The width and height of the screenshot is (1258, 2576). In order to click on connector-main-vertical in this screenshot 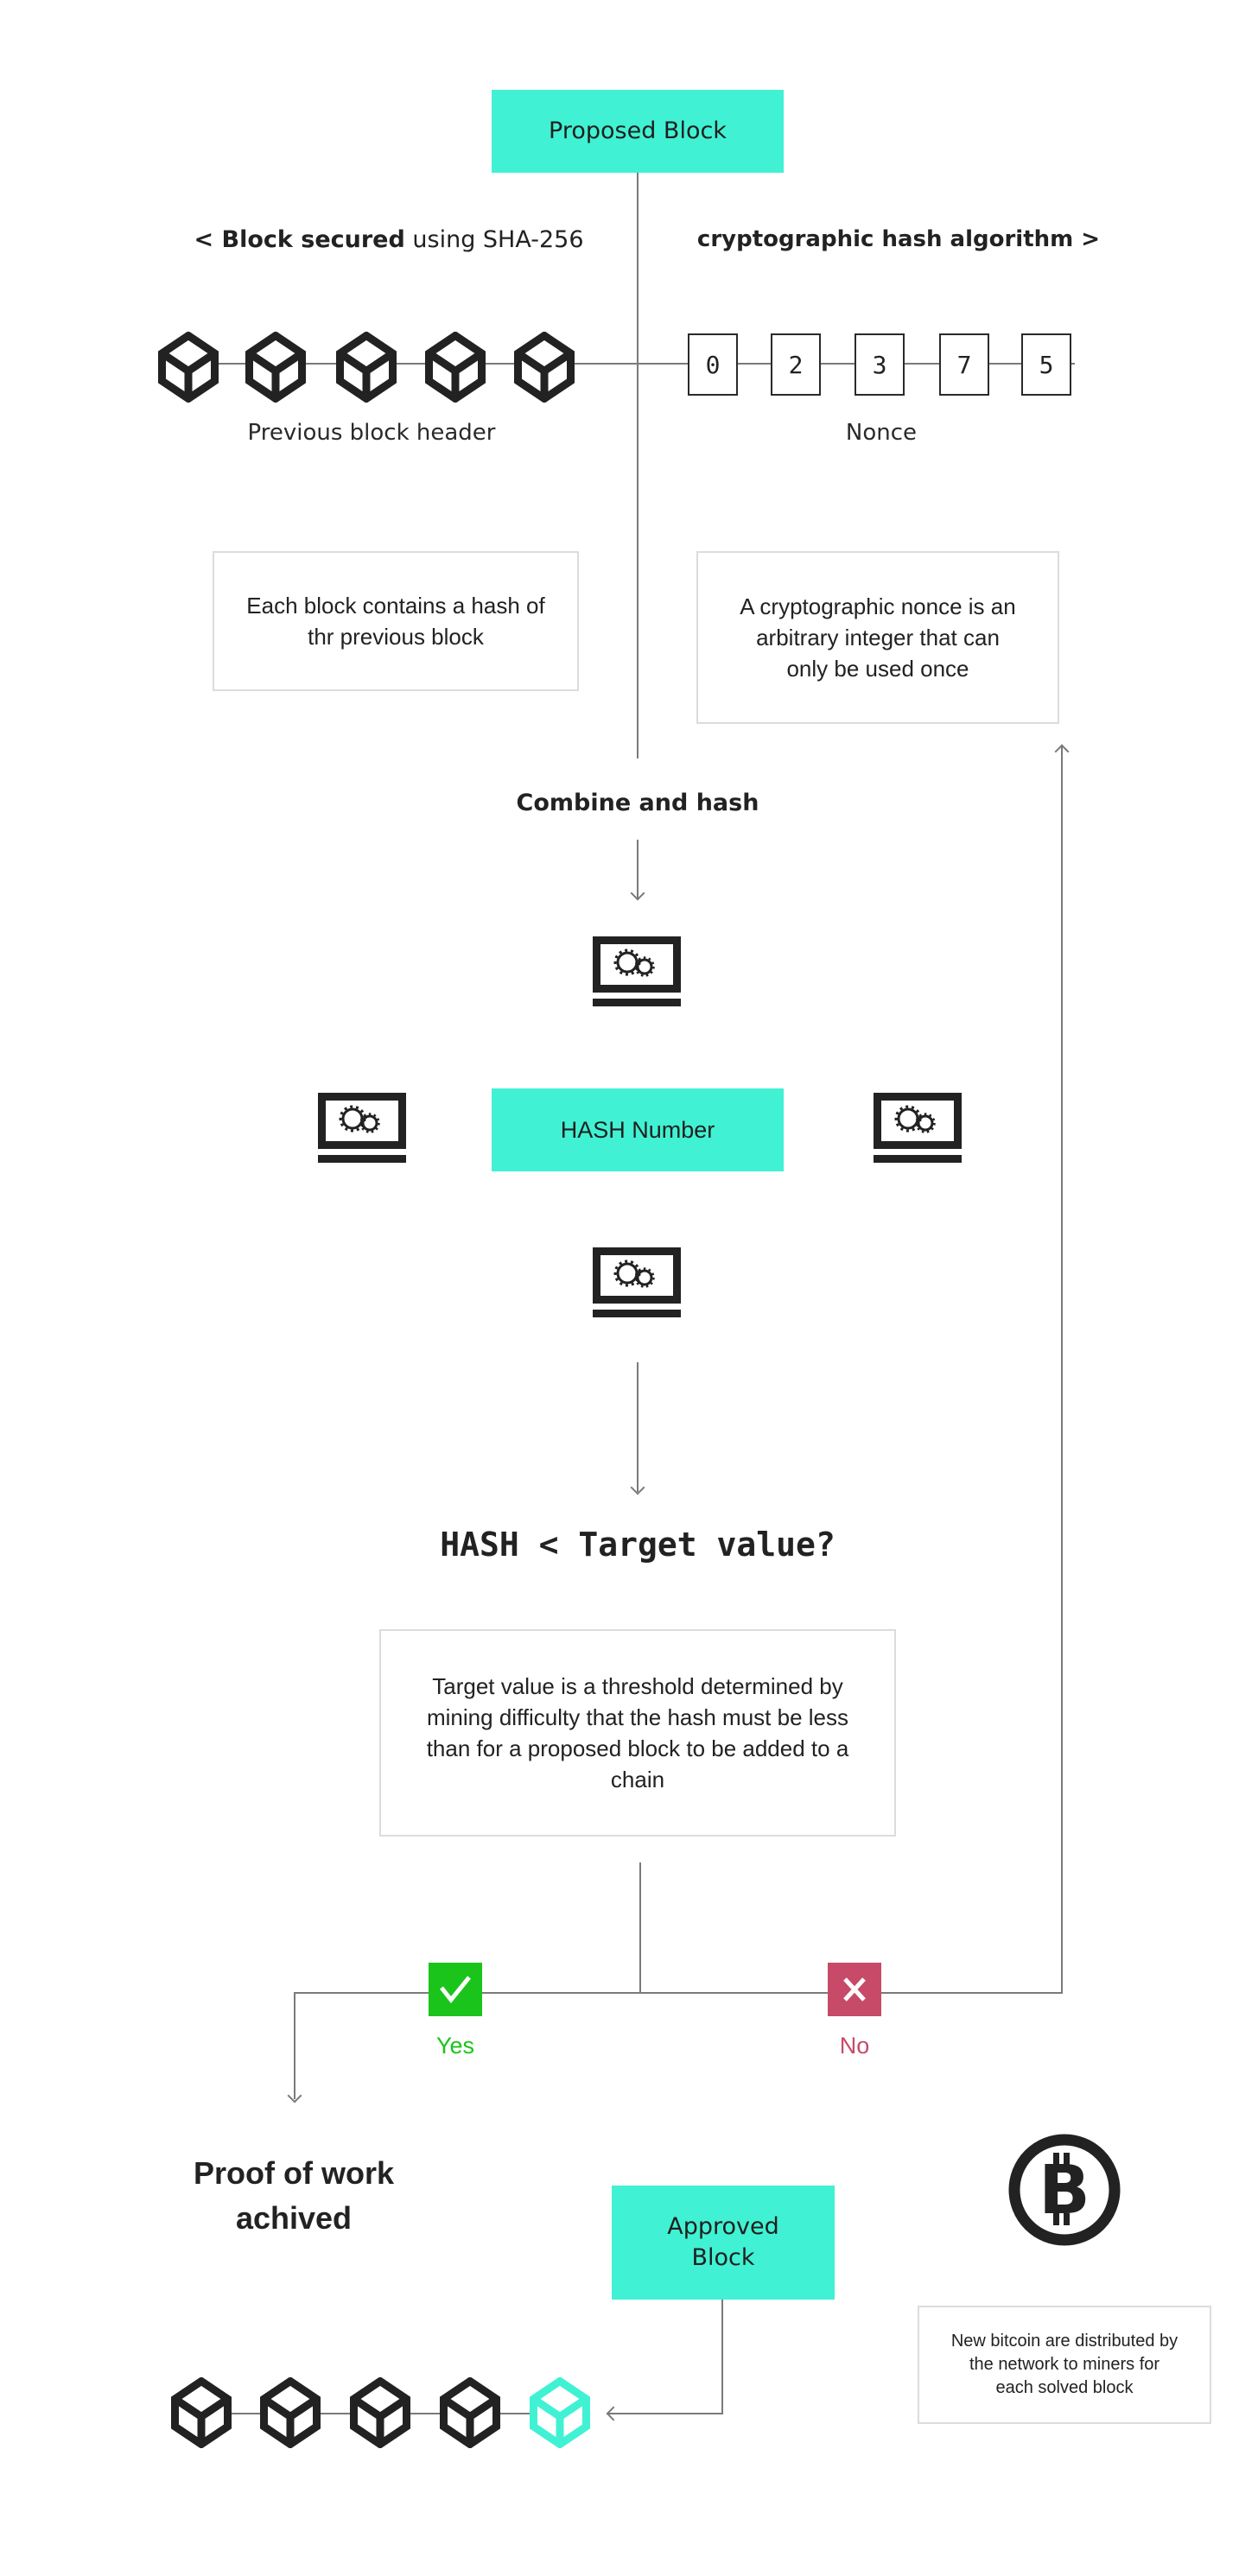, I will do `click(638, 465)`.